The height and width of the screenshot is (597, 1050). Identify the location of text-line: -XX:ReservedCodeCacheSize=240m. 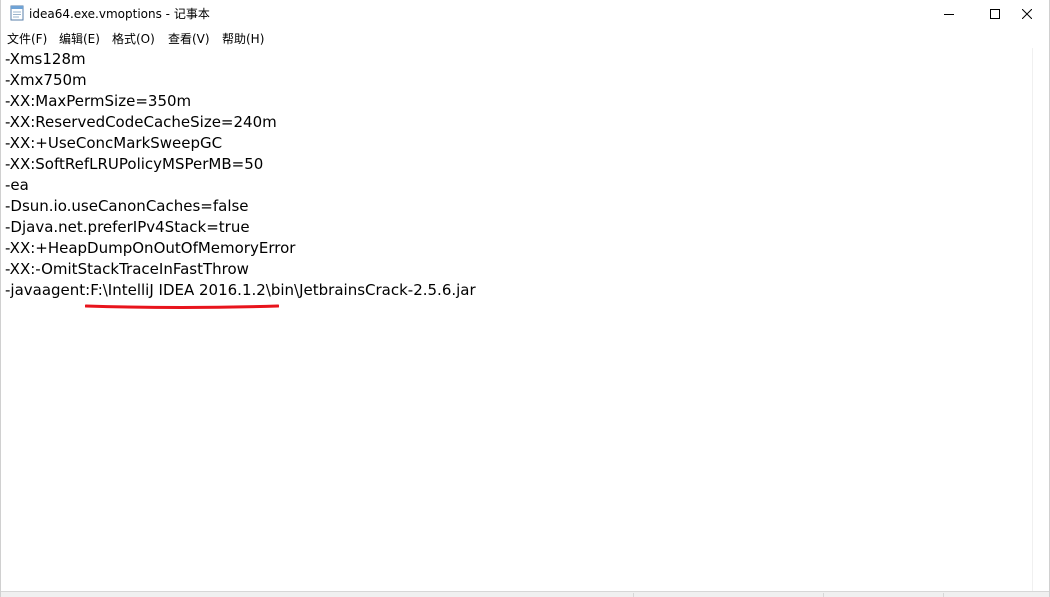
(141, 122).